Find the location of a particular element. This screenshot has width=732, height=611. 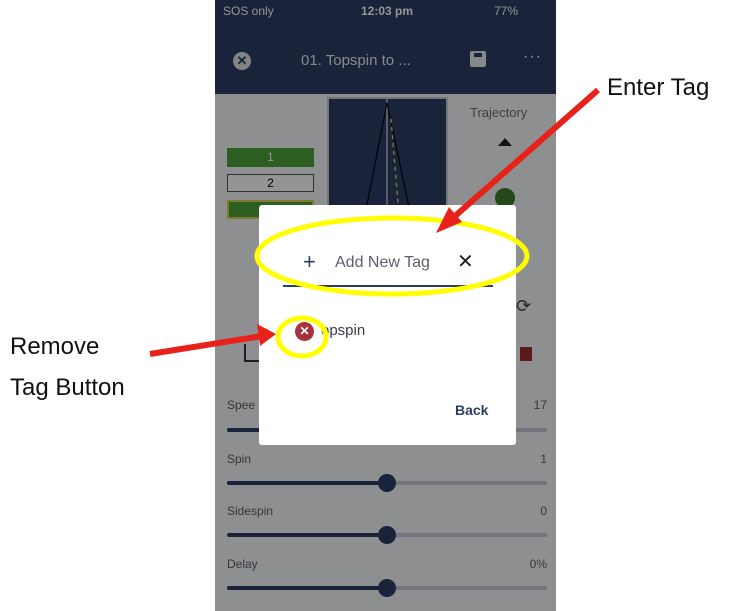

add-tag-input: Add New Tag is located at coordinates (382, 263).